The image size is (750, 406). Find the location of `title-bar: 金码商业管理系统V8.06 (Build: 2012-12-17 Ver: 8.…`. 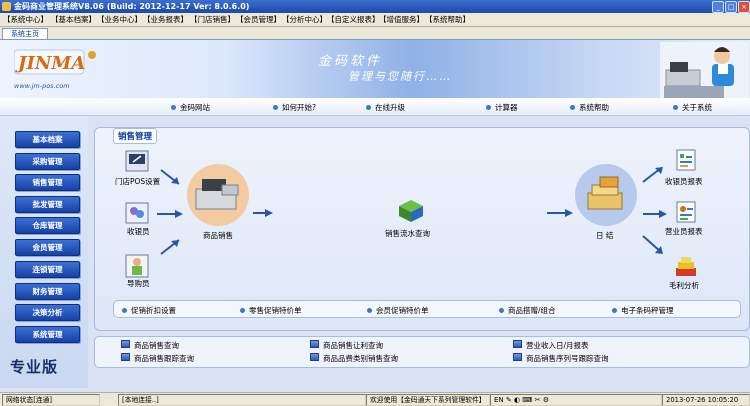

title-bar: 金码商业管理系统V8.06 (Build: 2012-12-17 Ver: 8.… is located at coordinates (375, 6).